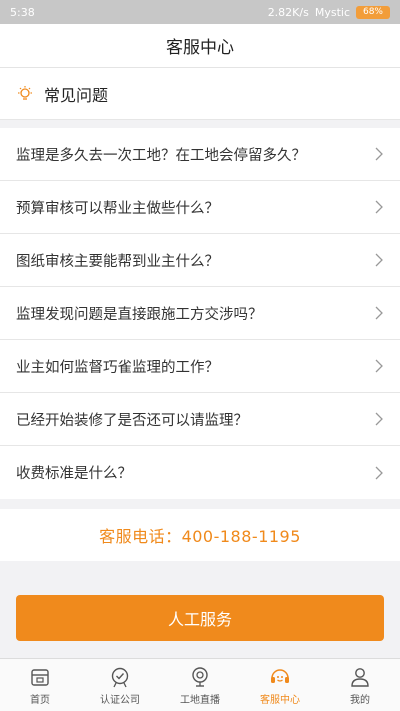 The width and height of the screenshot is (400, 711). What do you see at coordinates (200, 676) in the screenshot?
I see `live-camera-icon` at bounding box center [200, 676].